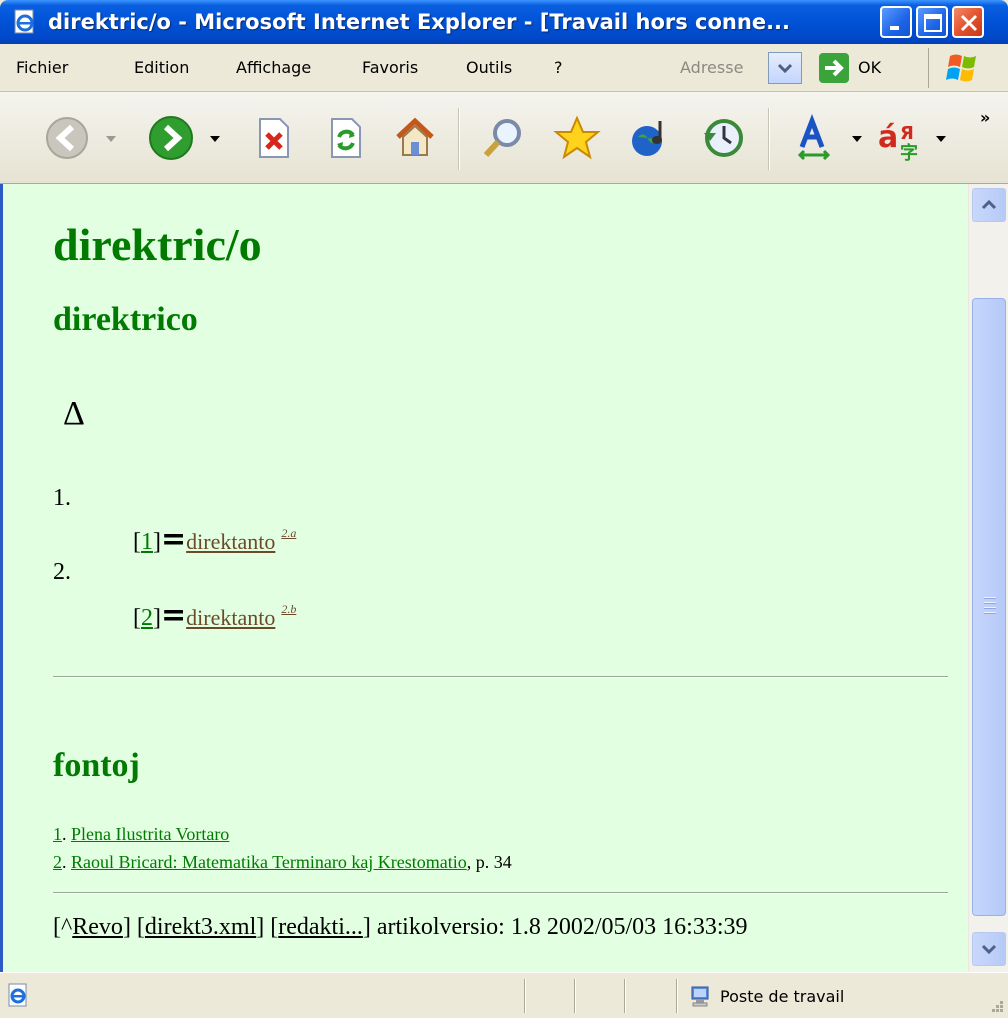 The height and width of the screenshot is (1018, 1008). Describe the element at coordinates (157, 244) in the screenshot. I see `page-title: direktric/o` at that location.